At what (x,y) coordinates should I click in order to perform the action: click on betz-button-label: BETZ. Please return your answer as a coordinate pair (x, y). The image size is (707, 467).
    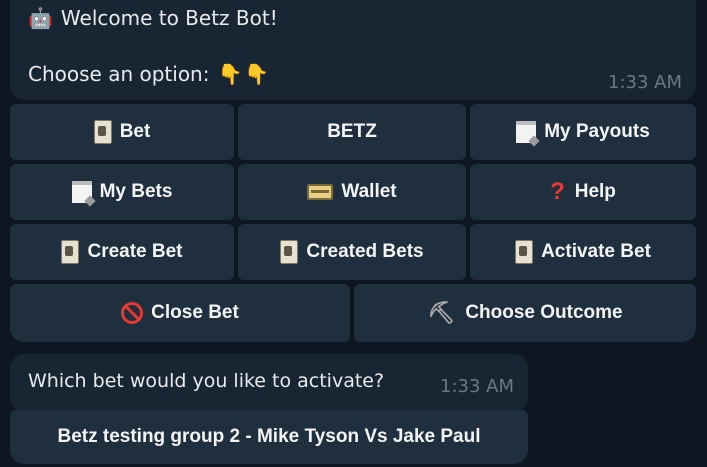
    Looking at the image, I should click on (352, 131).